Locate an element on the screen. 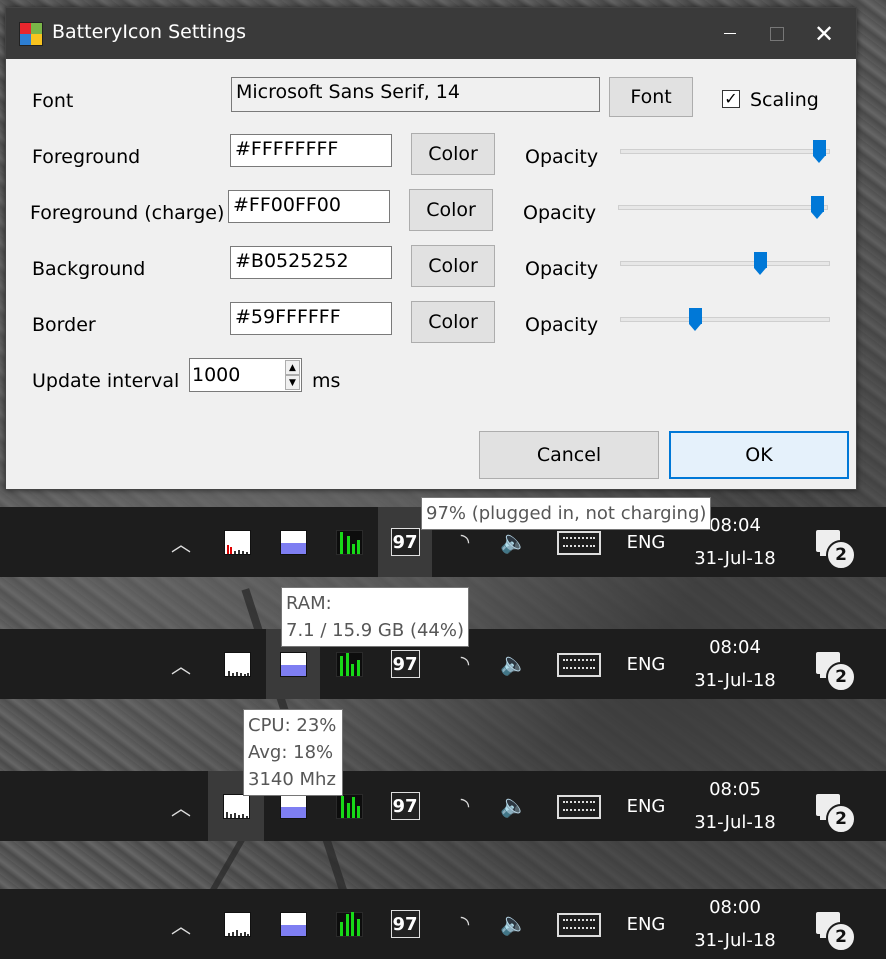 The width and height of the screenshot is (886, 959). foreground-opacity-slider is located at coordinates (725, 152).